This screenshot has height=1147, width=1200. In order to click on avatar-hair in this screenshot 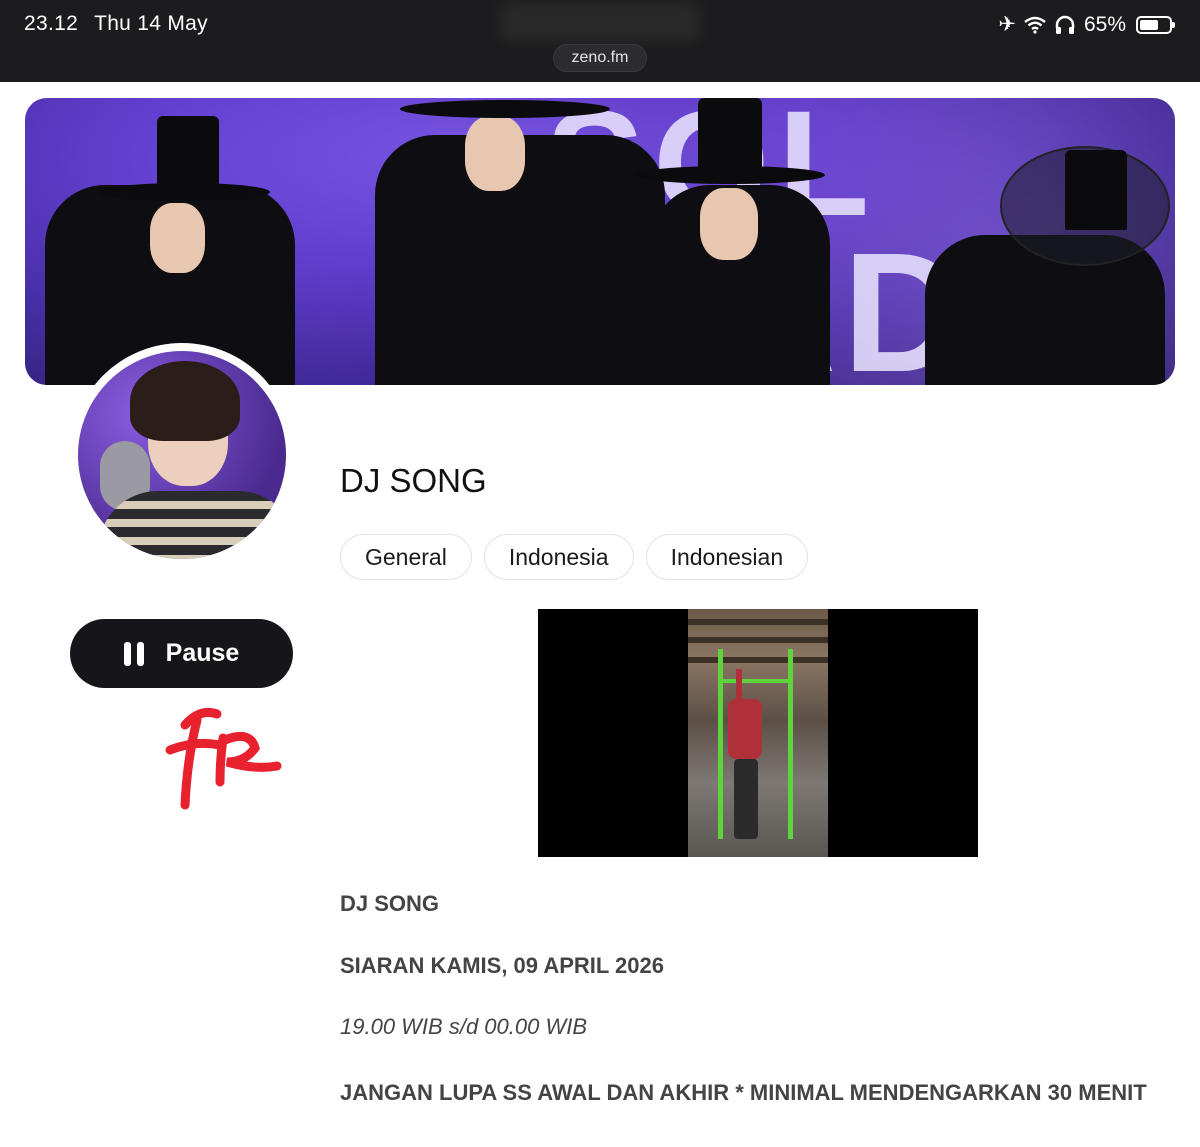, I will do `click(185, 401)`.